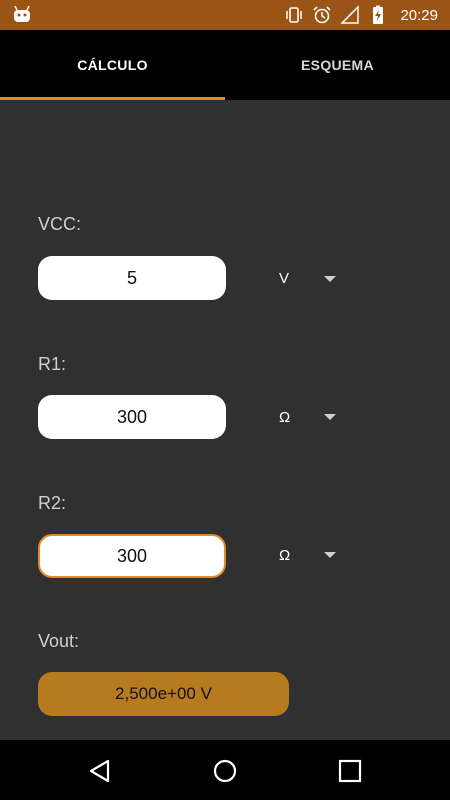 The width and height of the screenshot is (450, 800). I want to click on android-icon, so click(22, 14).